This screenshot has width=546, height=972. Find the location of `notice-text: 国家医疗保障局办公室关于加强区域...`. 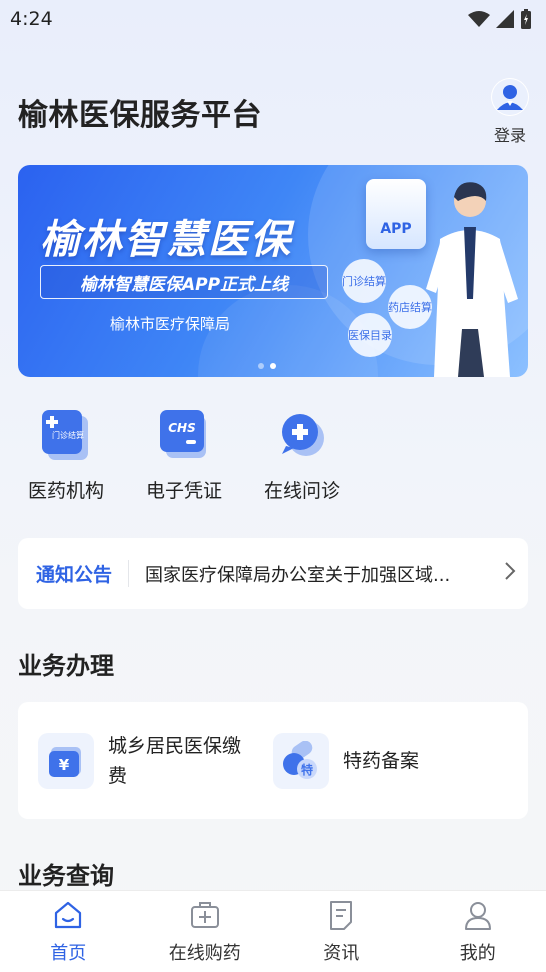

notice-text: 国家医疗保障局办公室关于加强区域... is located at coordinates (313, 574).